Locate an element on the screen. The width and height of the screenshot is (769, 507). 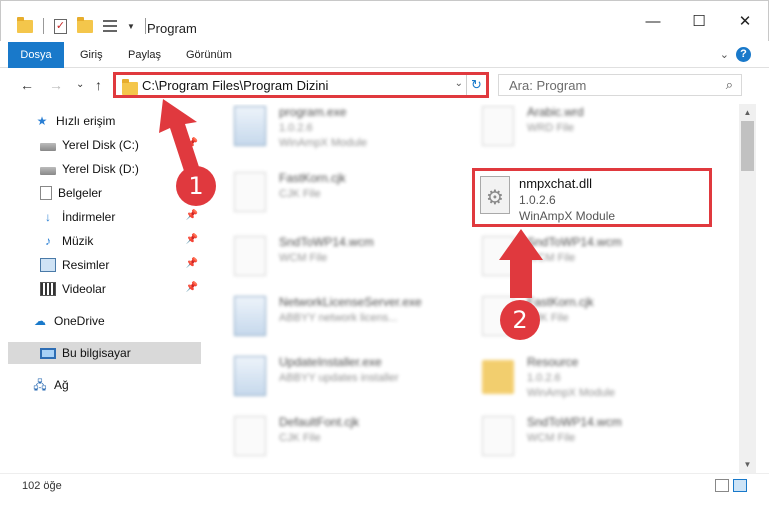
refresh-button: ↻ is located at coordinates (476, 85).